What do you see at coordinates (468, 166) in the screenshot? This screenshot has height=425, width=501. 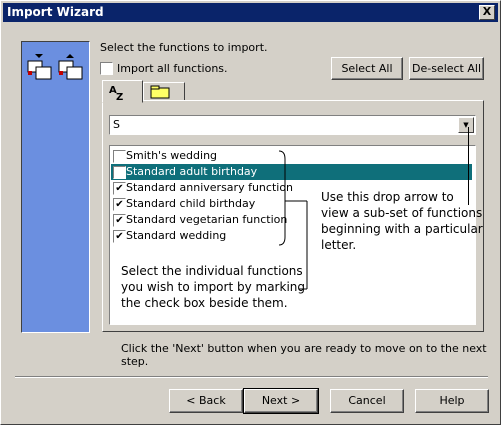 I see `drop-arrow-leader-line` at bounding box center [468, 166].